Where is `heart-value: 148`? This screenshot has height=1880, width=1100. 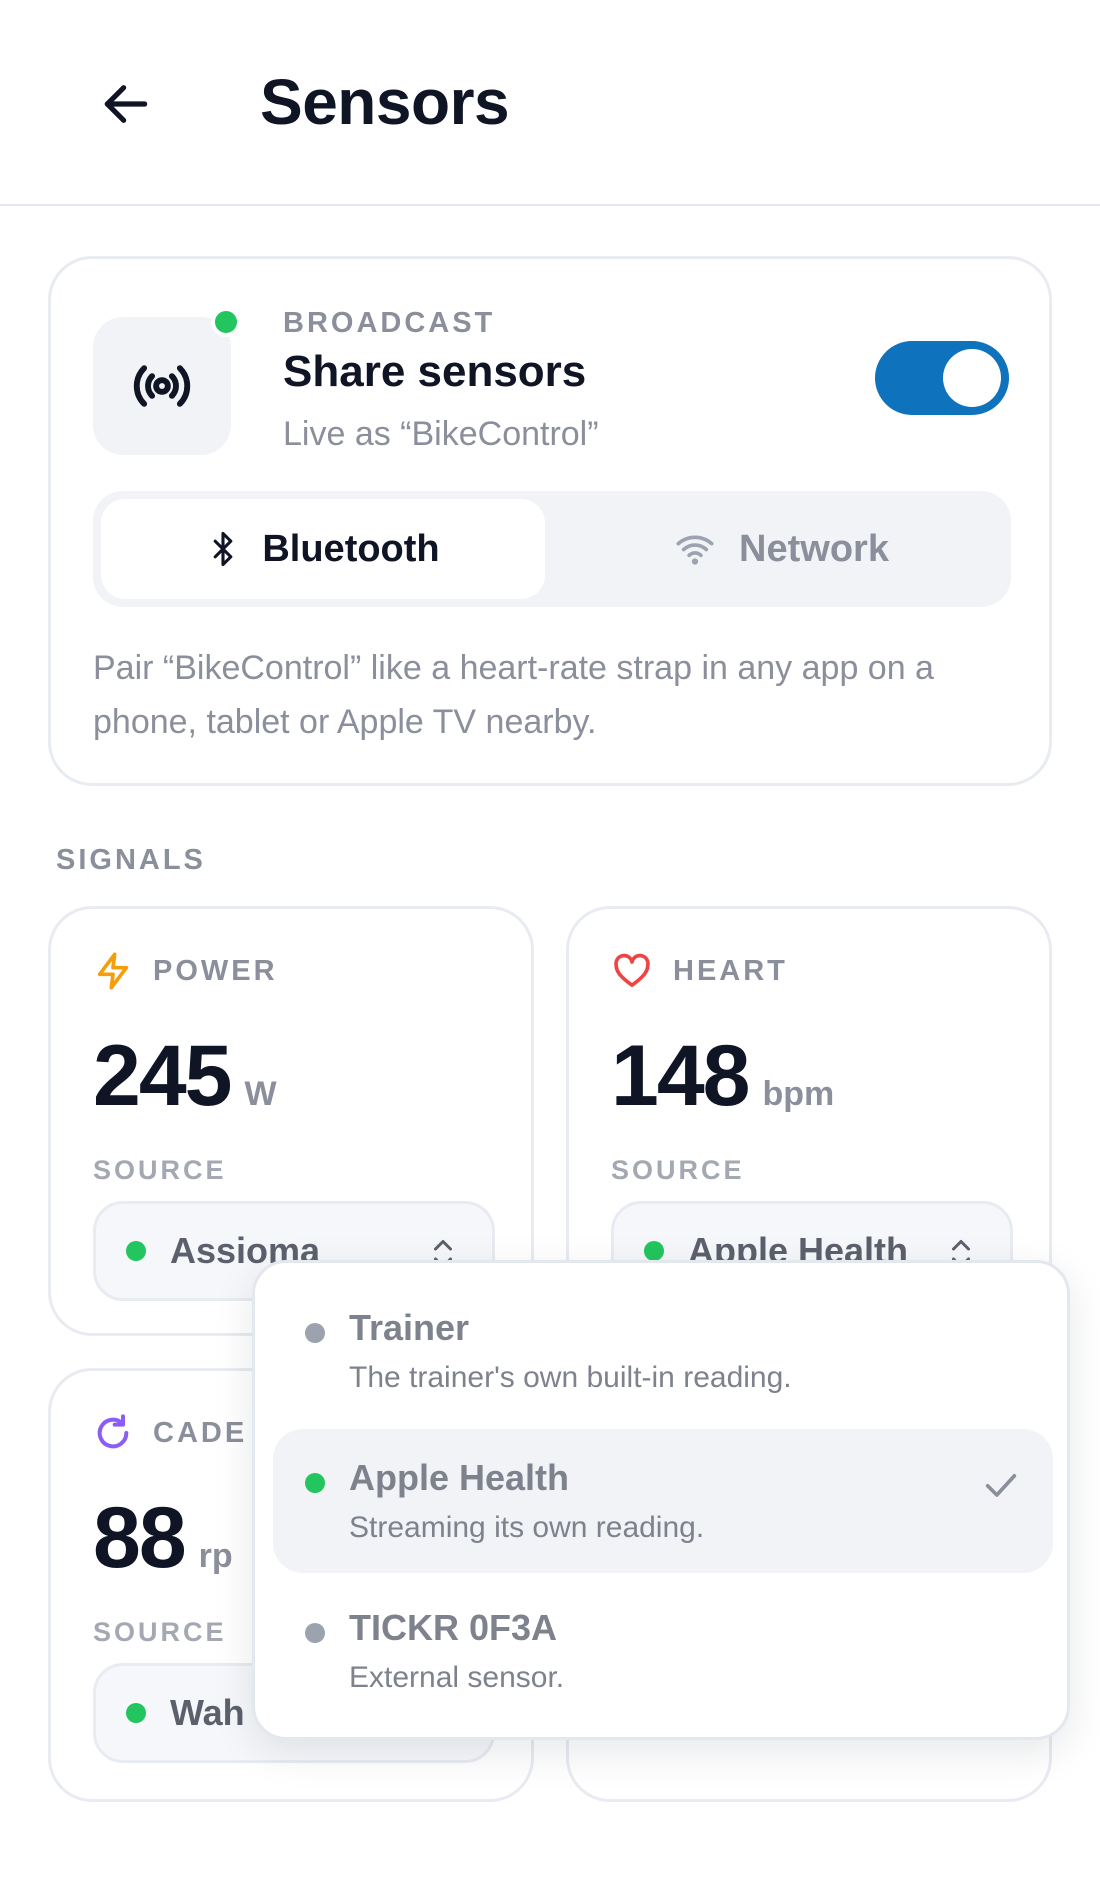
heart-value: 148 is located at coordinates (680, 1076).